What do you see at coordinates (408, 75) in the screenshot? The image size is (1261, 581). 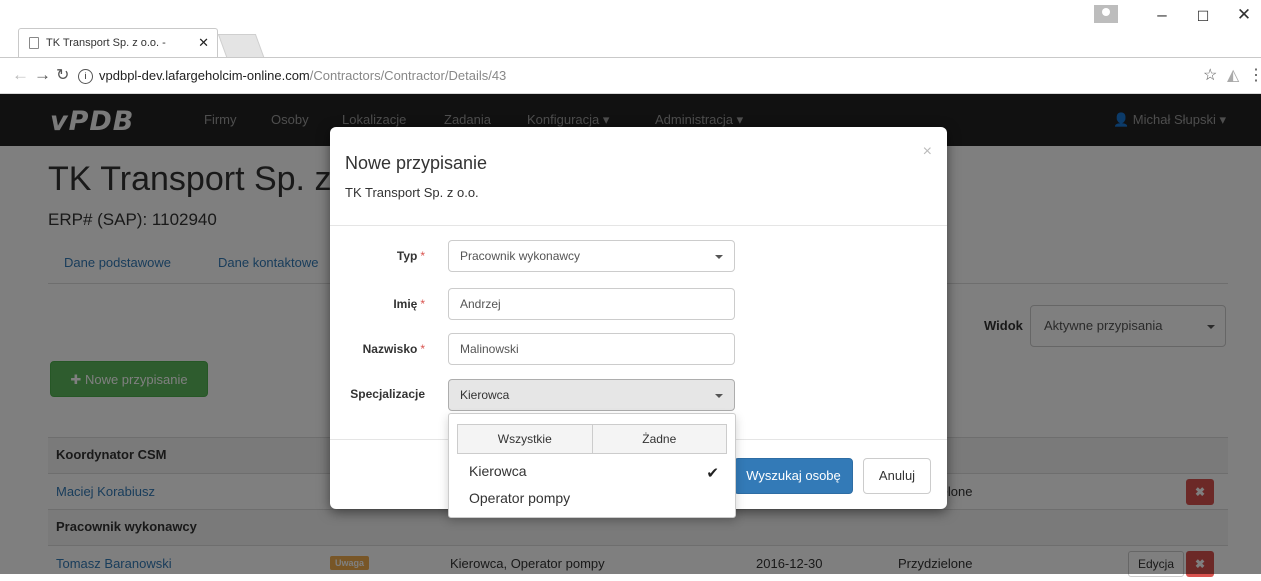 I see `url-path: /Contractors/Contractor/Details/43` at bounding box center [408, 75].